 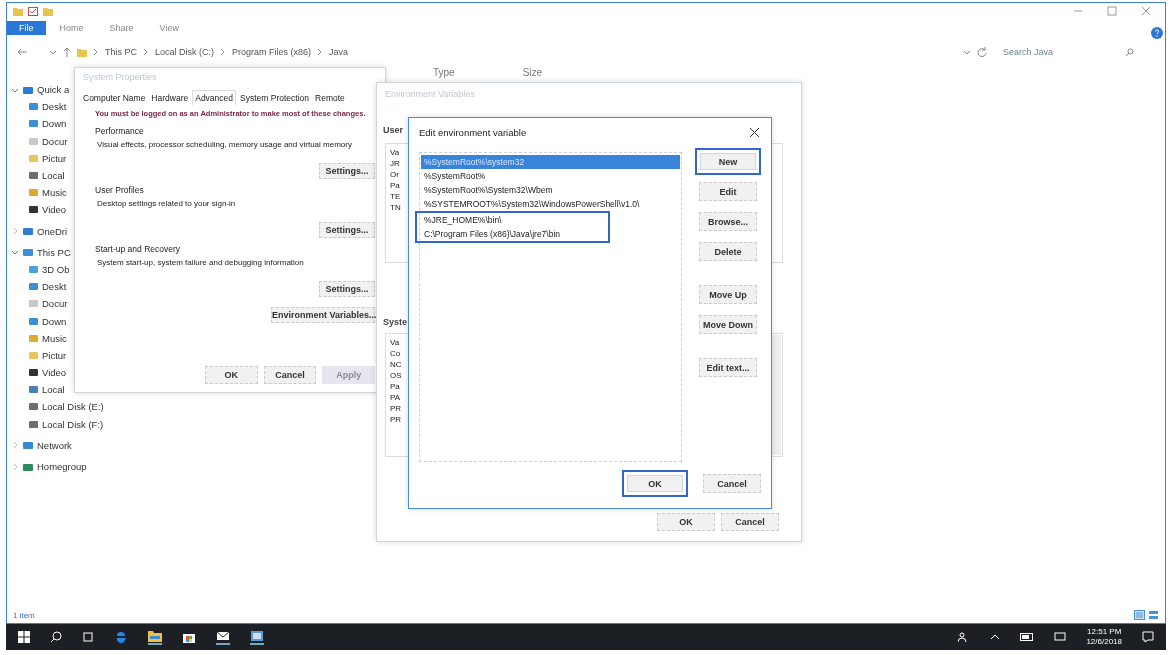 I want to click on ribbon-tab: Share, so click(x=121, y=28).